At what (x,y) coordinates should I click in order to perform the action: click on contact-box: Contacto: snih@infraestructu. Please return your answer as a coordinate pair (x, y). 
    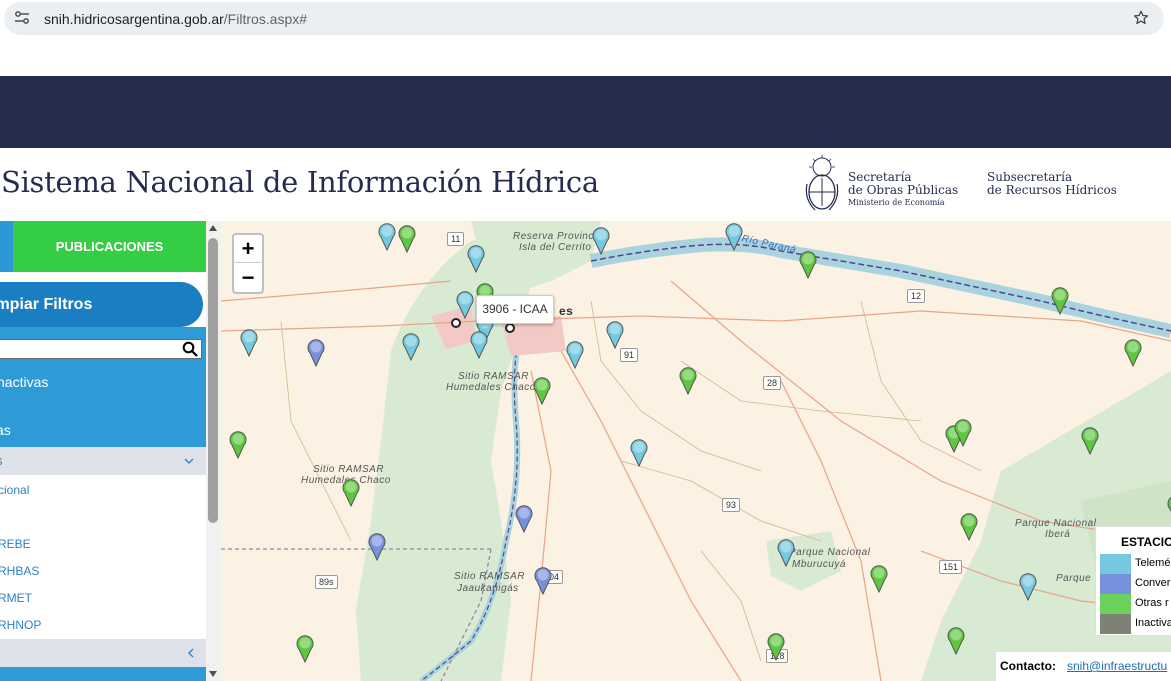
    Looking at the image, I should click on (1083, 666).